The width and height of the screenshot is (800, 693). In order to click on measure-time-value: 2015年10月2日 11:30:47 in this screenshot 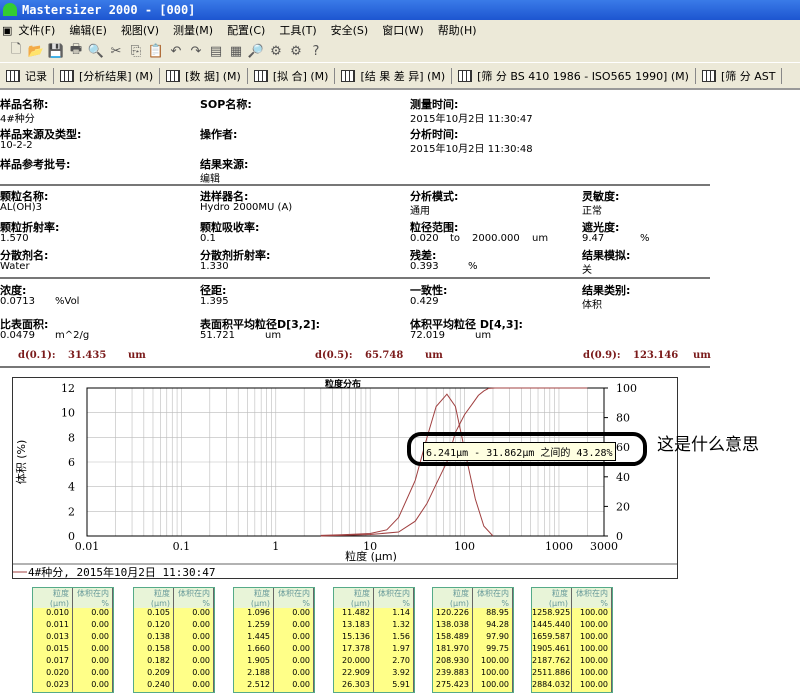, I will do `click(471, 119)`.